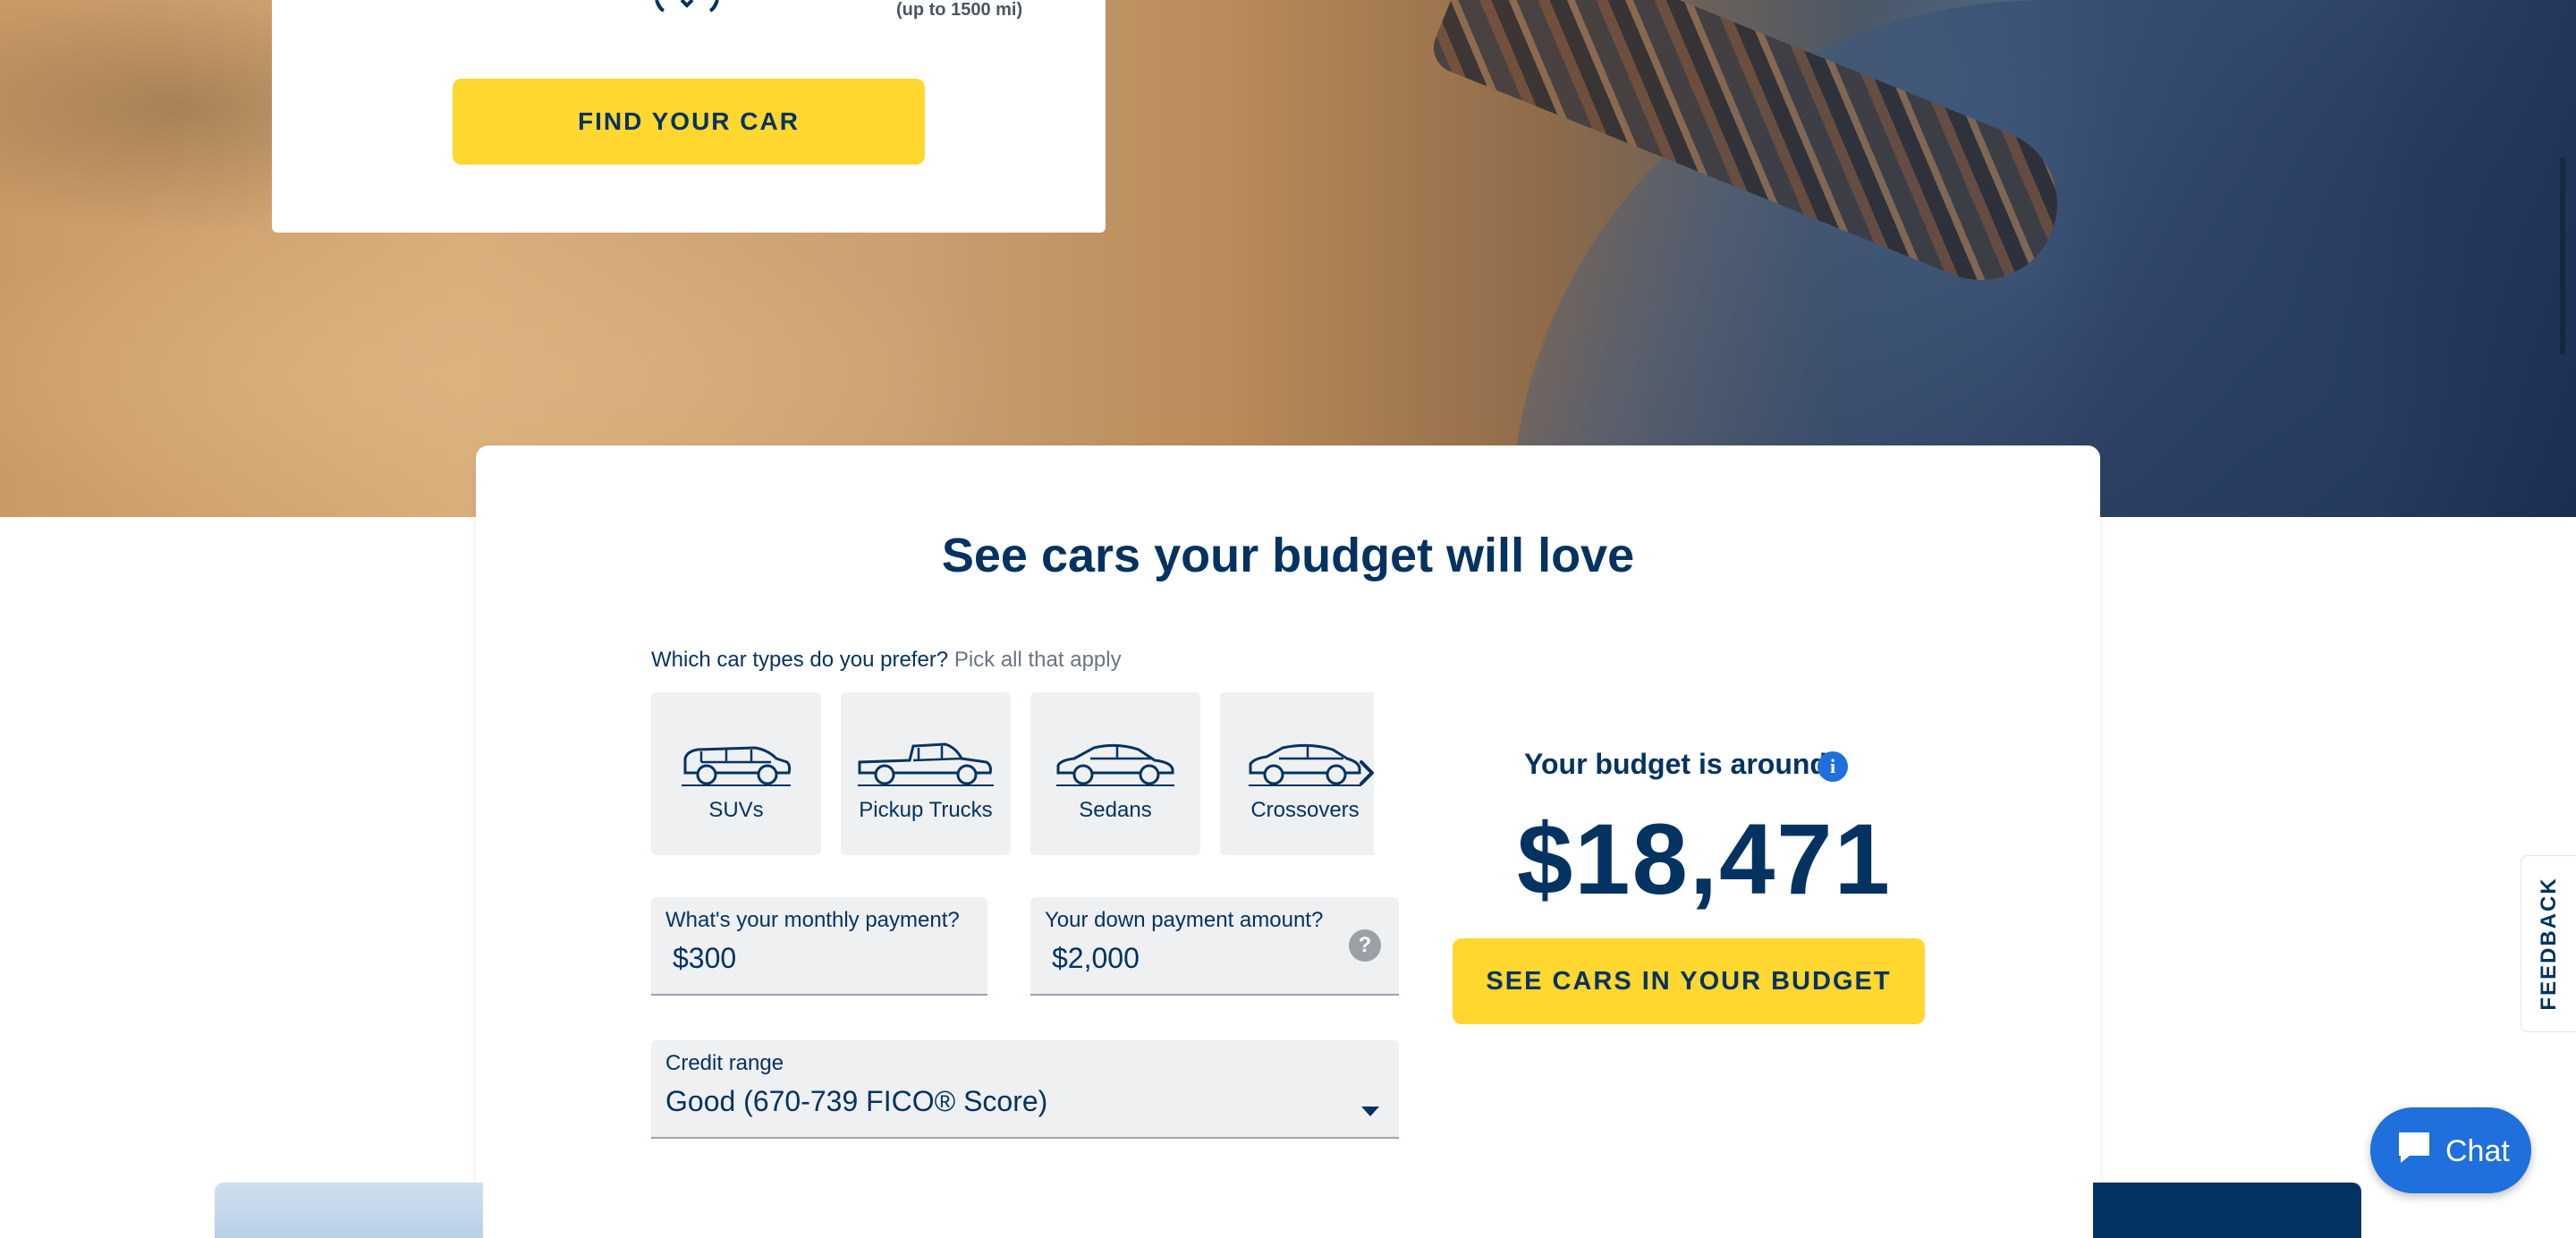 The width and height of the screenshot is (2576, 1238). Describe the element at coordinates (1288, 555) in the screenshot. I see `budget-title: See cars your budget will love` at that location.